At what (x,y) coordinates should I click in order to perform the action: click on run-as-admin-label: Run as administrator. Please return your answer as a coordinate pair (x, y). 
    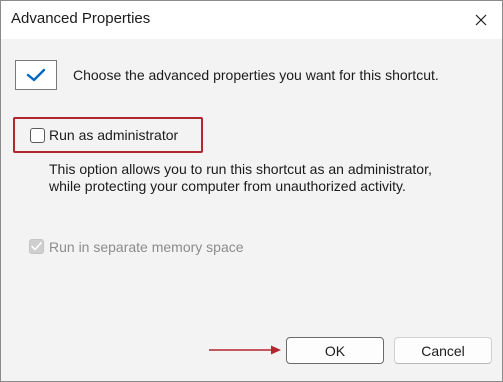
    Looking at the image, I should click on (113, 135).